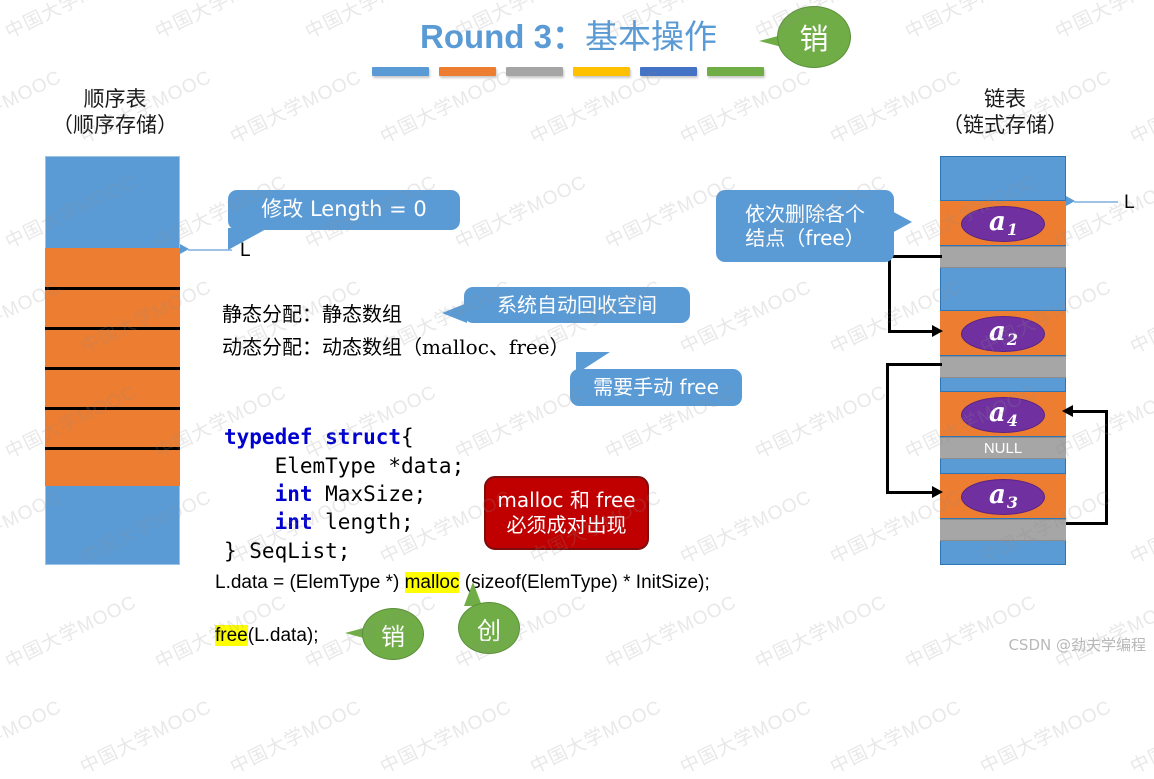  I want to click on auto-reclaim-callout: 系统自动回收空间, so click(577, 305).